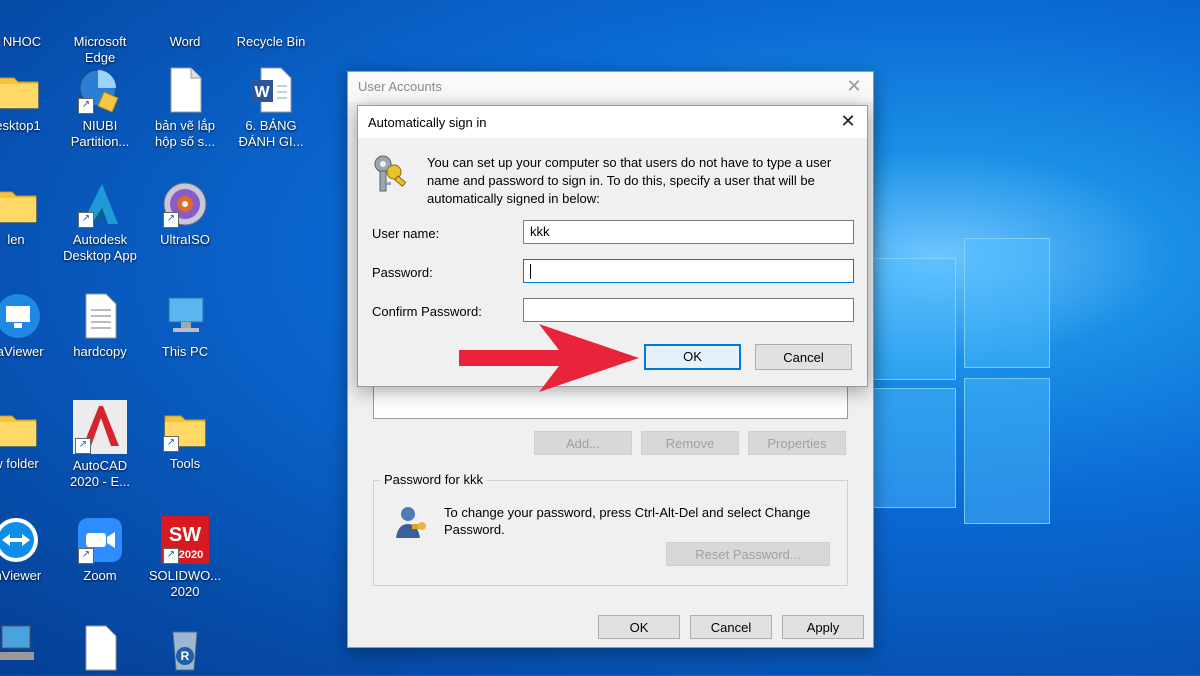 The image size is (1200, 676). I want to click on desktop-icon-len: len, so click(28, 214).